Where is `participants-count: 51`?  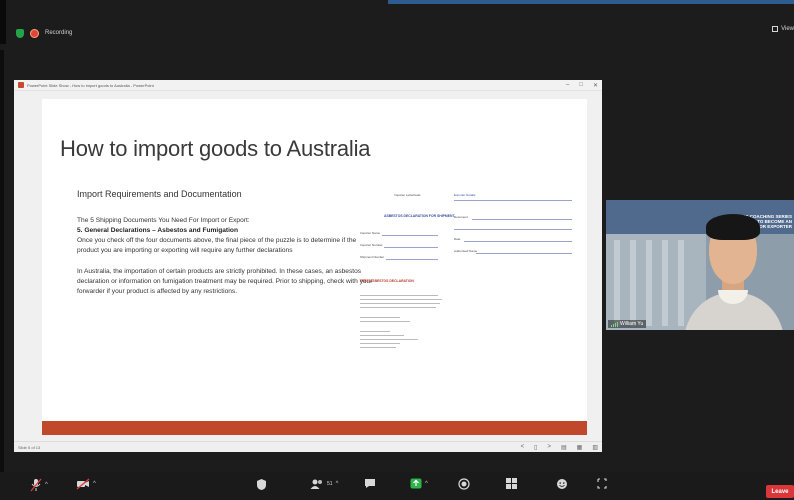 participants-count: 51 is located at coordinates (330, 484).